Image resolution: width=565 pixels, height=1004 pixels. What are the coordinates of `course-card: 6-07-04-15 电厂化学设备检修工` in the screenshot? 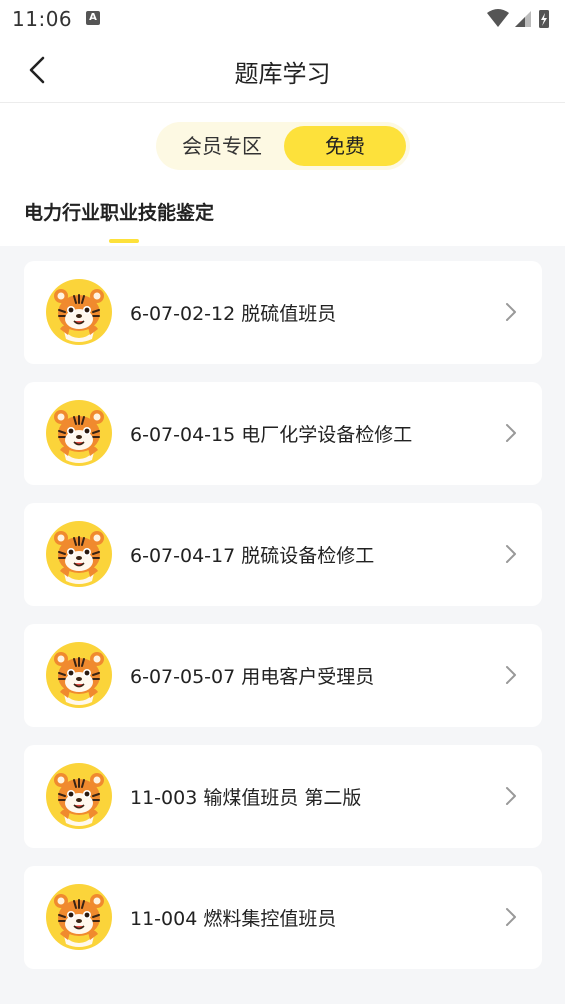 It's located at (283, 433).